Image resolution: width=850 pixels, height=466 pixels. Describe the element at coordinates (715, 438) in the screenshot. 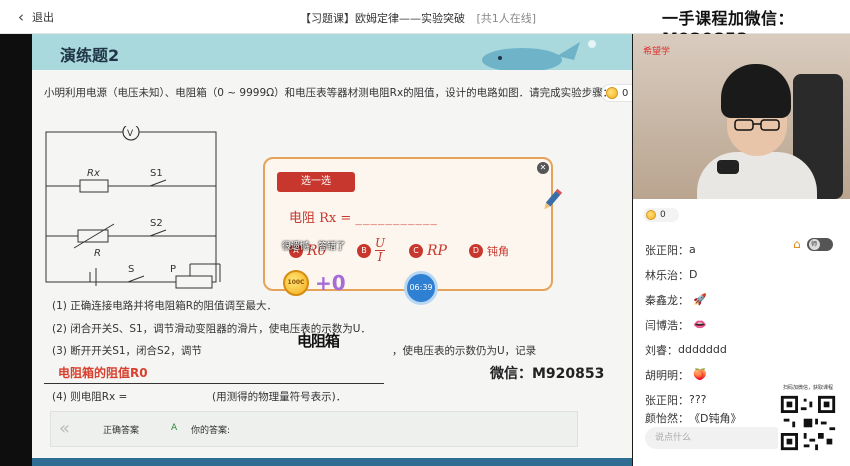

I see `chat-input: 说点什么` at that location.